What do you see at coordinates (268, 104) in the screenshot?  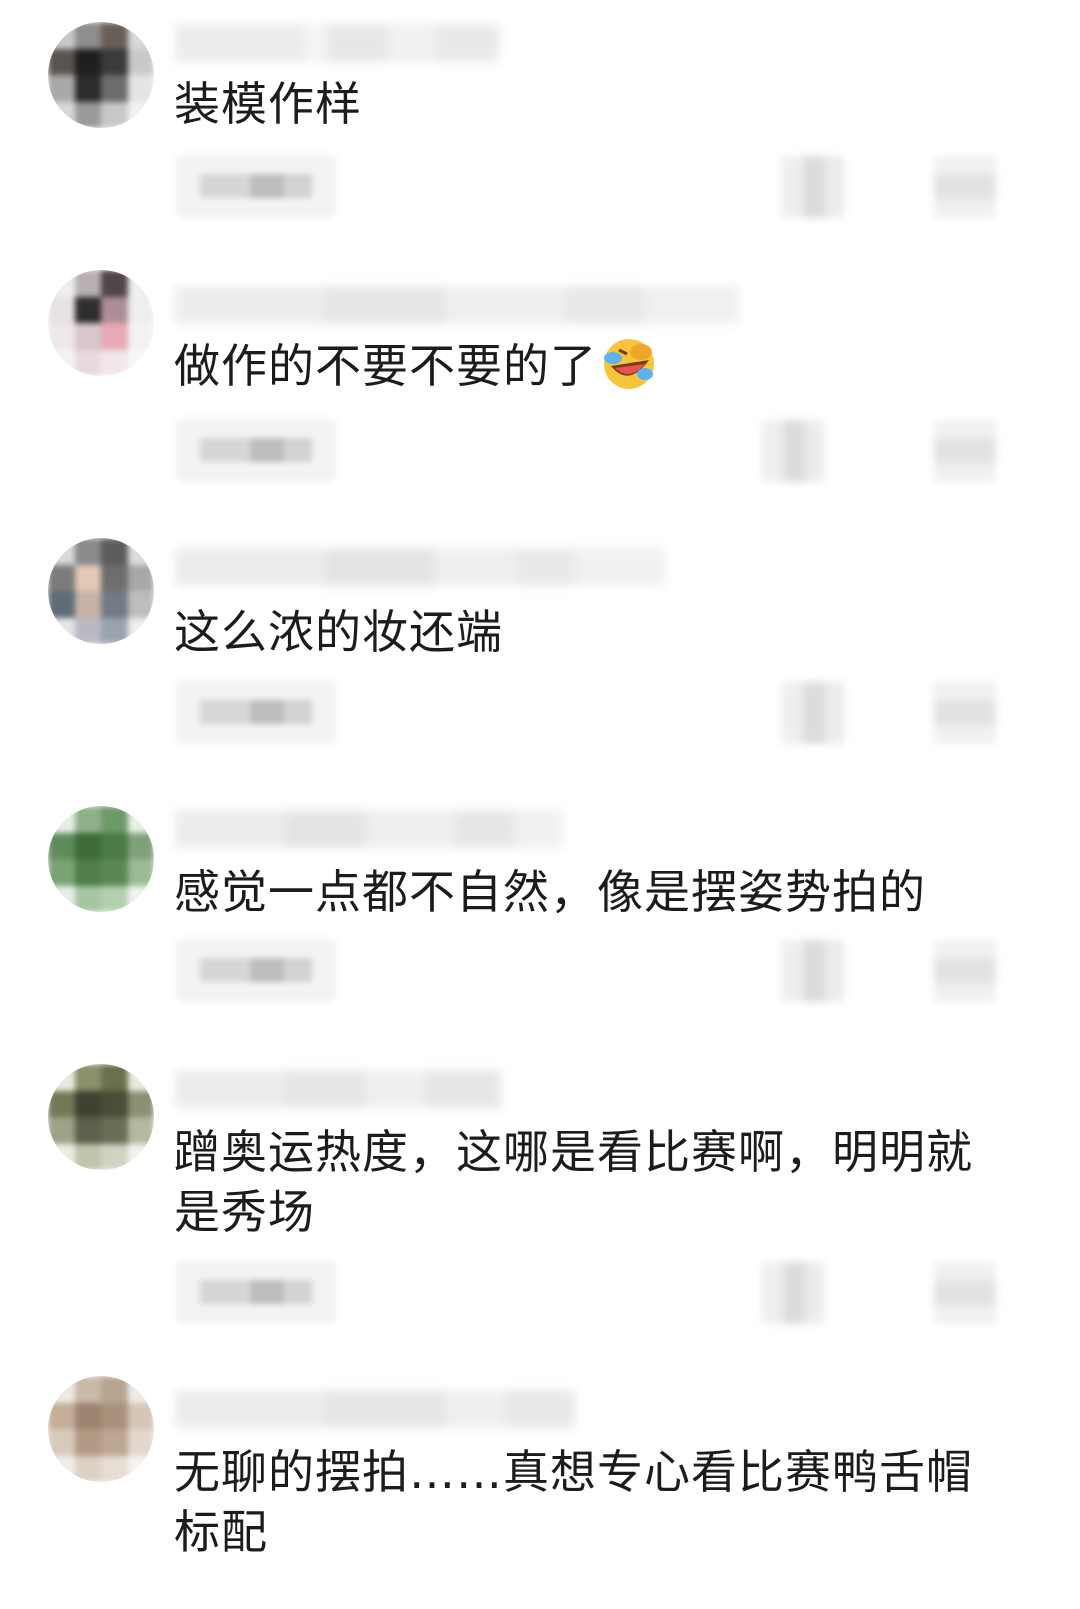 I see `comment-text: 装模作样` at bounding box center [268, 104].